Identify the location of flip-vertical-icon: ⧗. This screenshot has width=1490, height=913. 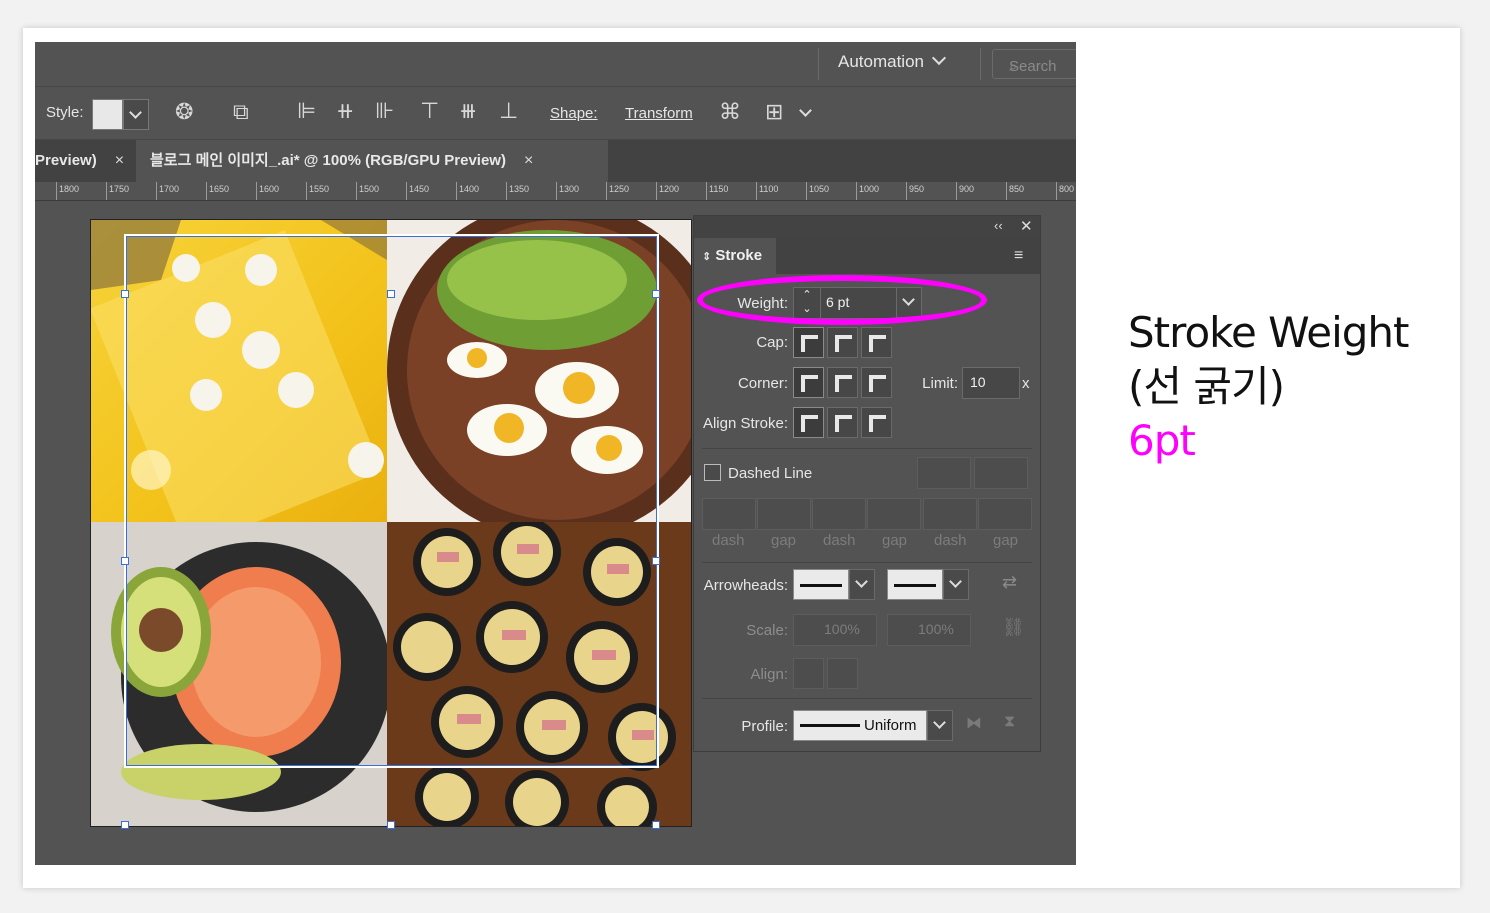
(1009, 722).